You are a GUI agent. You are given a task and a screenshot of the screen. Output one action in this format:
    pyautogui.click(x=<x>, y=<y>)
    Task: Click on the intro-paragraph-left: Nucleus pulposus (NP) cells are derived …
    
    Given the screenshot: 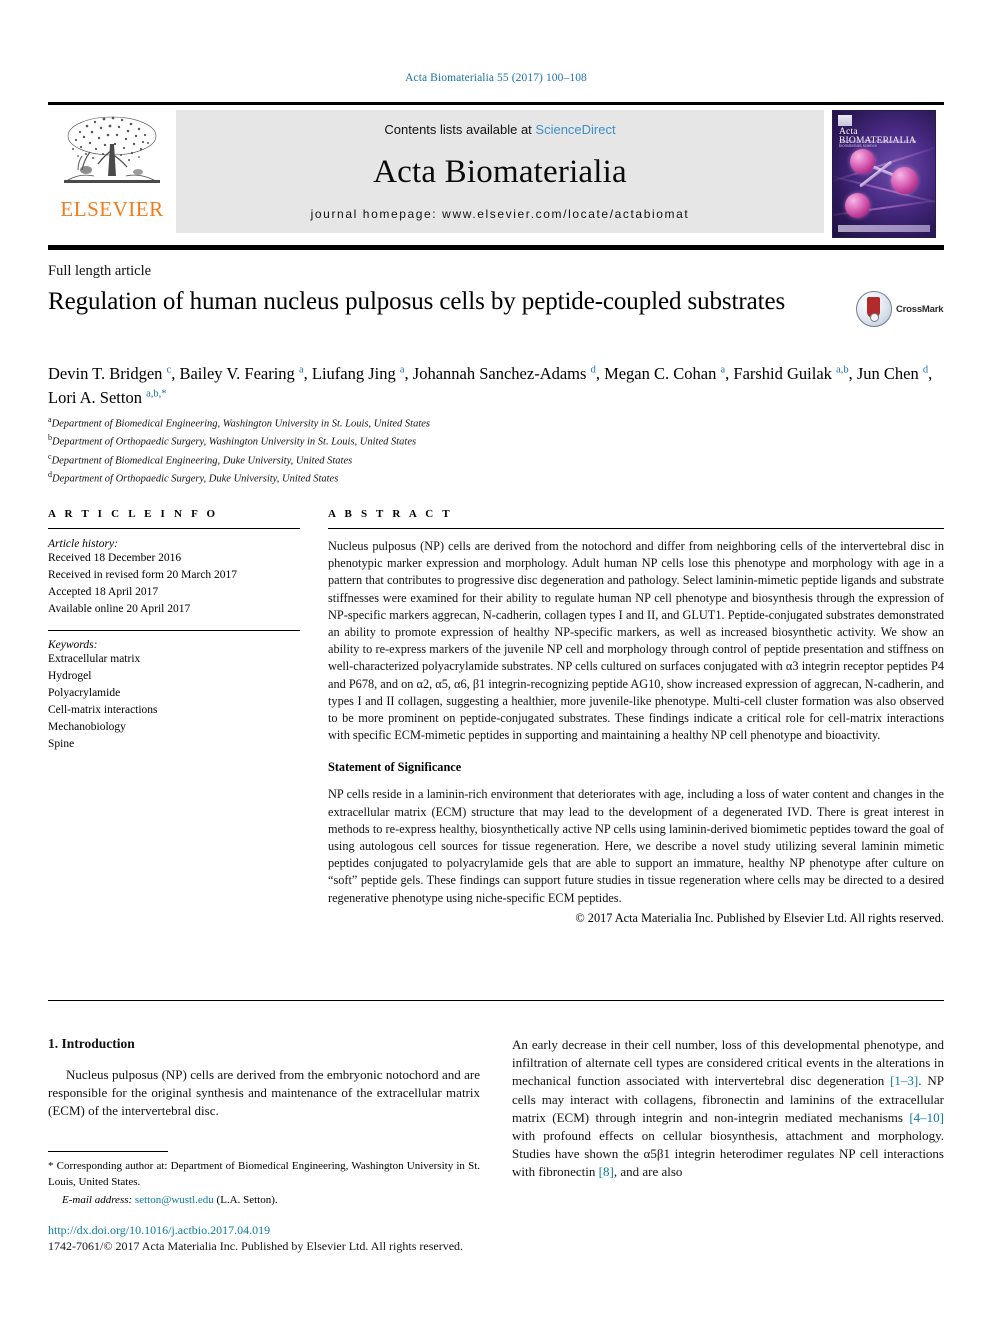 What is the action you would take?
    pyautogui.click(x=264, y=1093)
    